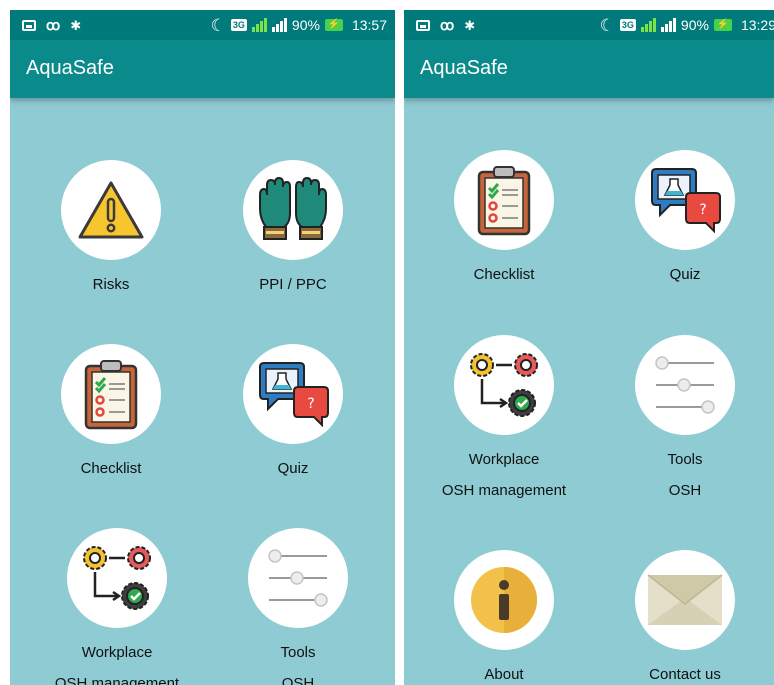 The width and height of the screenshot is (774, 685). I want to click on tile-label: Risks, so click(111, 284).